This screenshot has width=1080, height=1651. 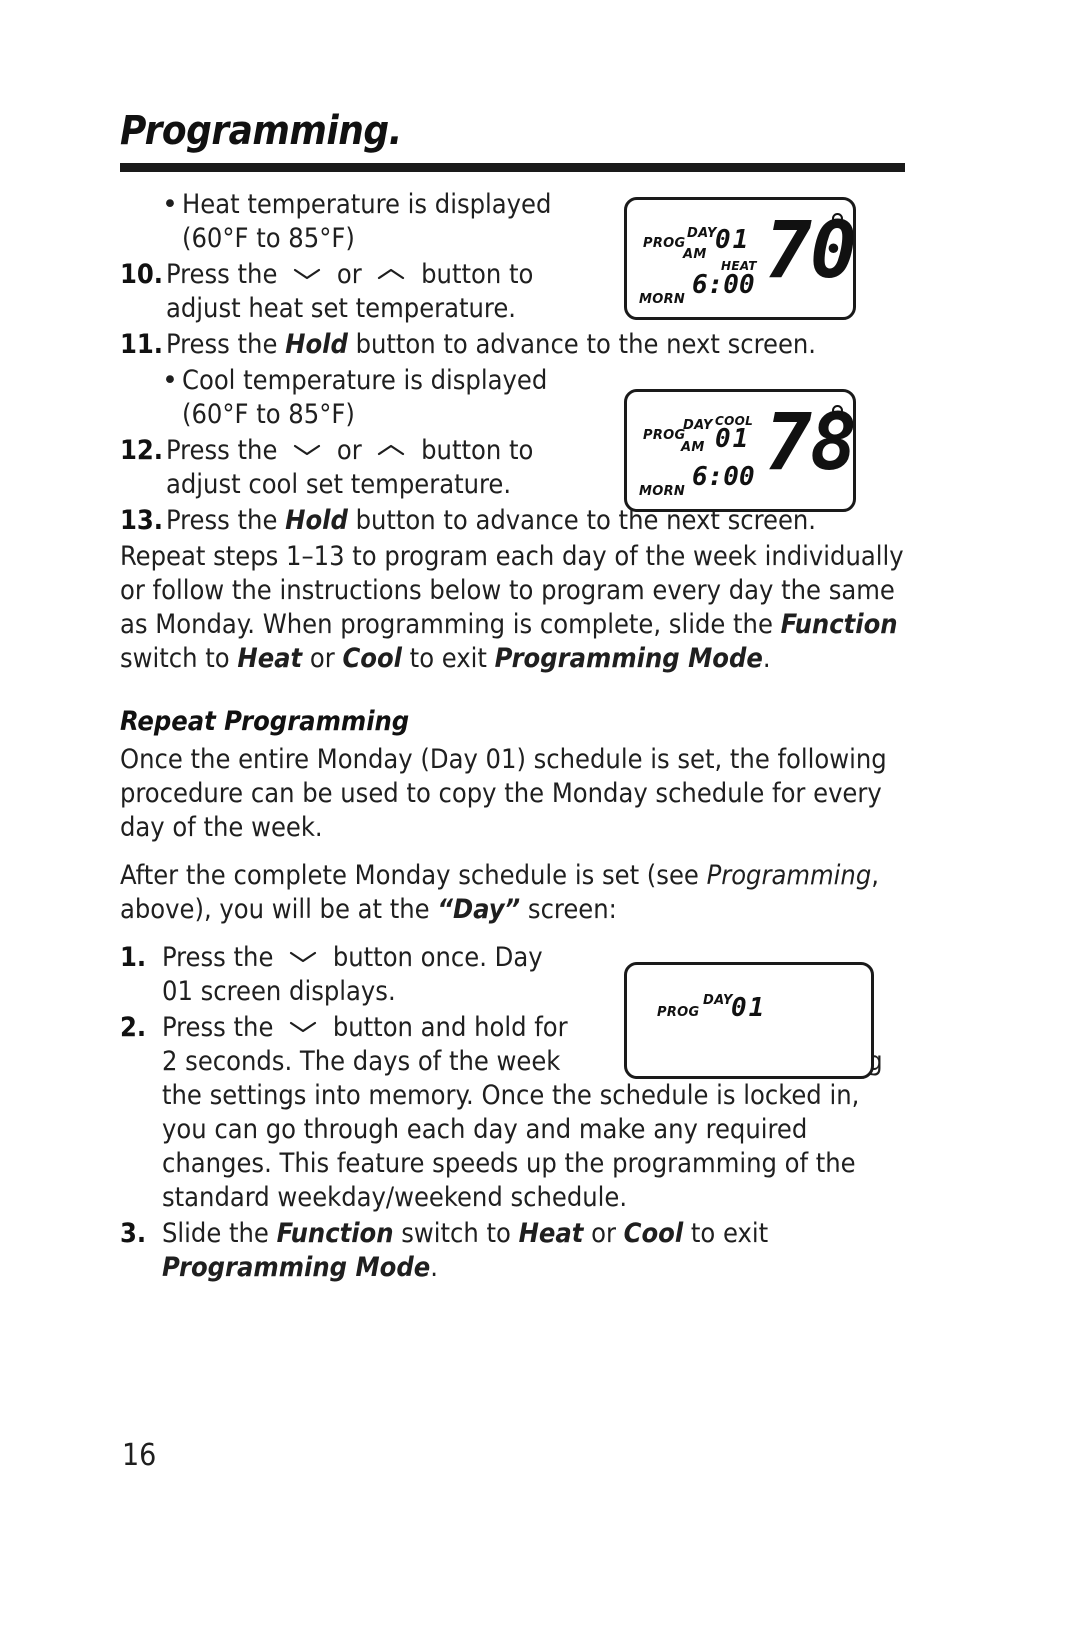 What do you see at coordinates (789, 875) in the screenshot?
I see `programming-italic-ref: Programming` at bounding box center [789, 875].